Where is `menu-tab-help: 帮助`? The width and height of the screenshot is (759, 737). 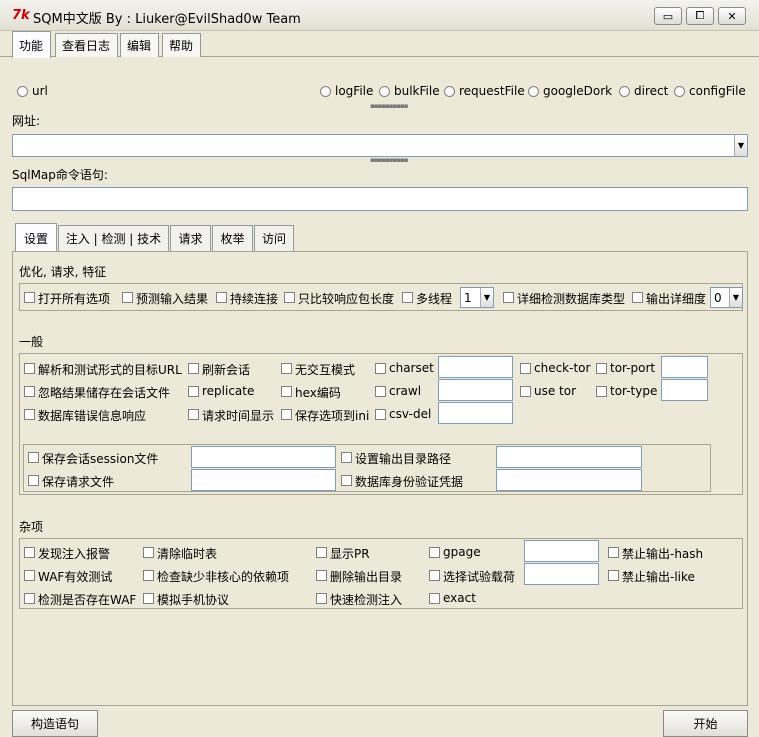
menu-tab-help: 帮助 is located at coordinates (181, 45).